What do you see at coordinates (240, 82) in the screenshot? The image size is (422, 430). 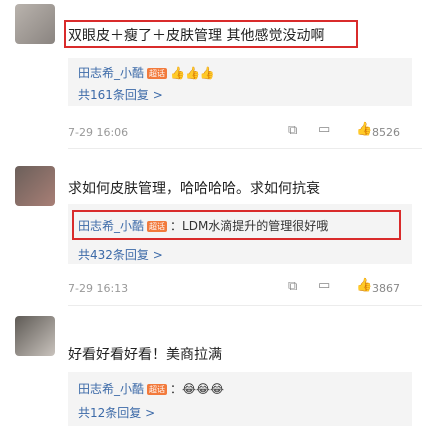 I see `reply-box: 田志希_小酷 超话 👍👍👍 共161条回复 >` at bounding box center [240, 82].